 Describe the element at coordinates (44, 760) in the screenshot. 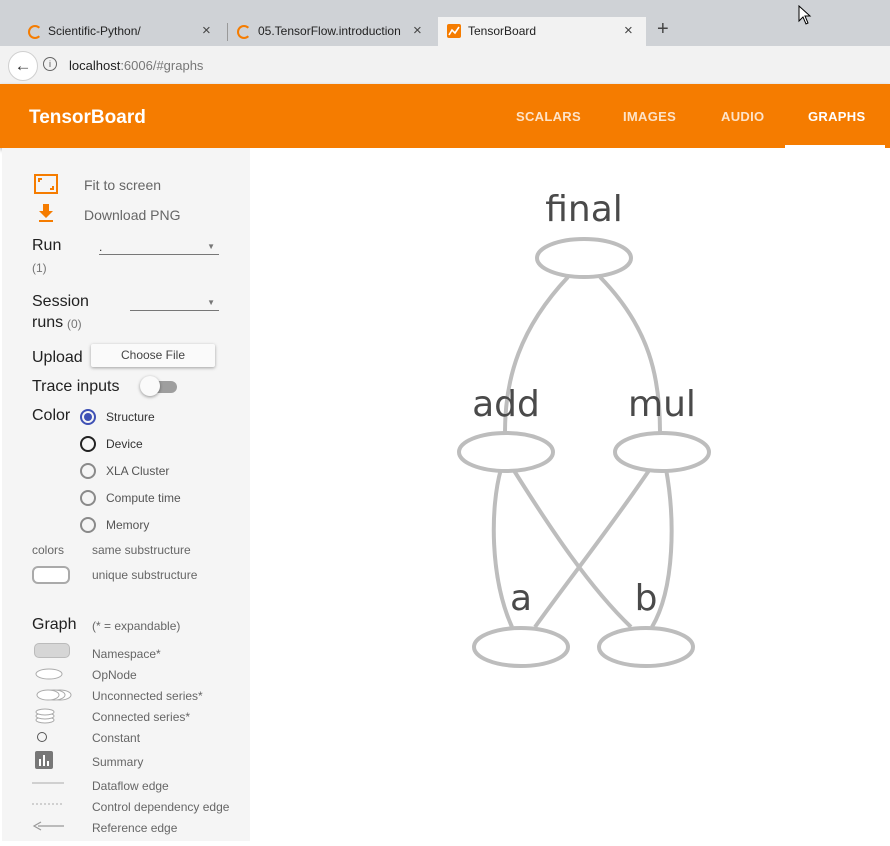

I see `summary-icon` at that location.